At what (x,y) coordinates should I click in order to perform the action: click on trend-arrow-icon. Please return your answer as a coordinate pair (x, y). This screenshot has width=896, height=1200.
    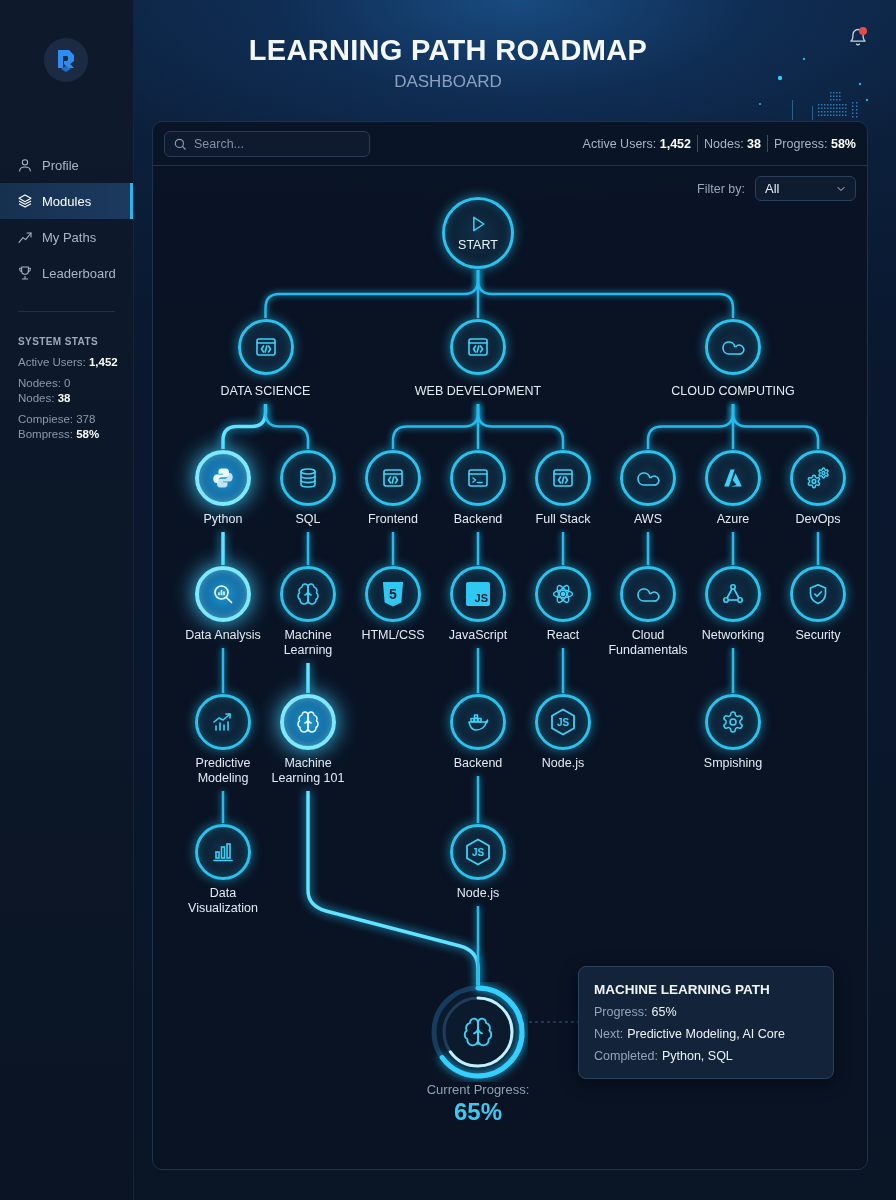
    Looking at the image, I should click on (25, 237).